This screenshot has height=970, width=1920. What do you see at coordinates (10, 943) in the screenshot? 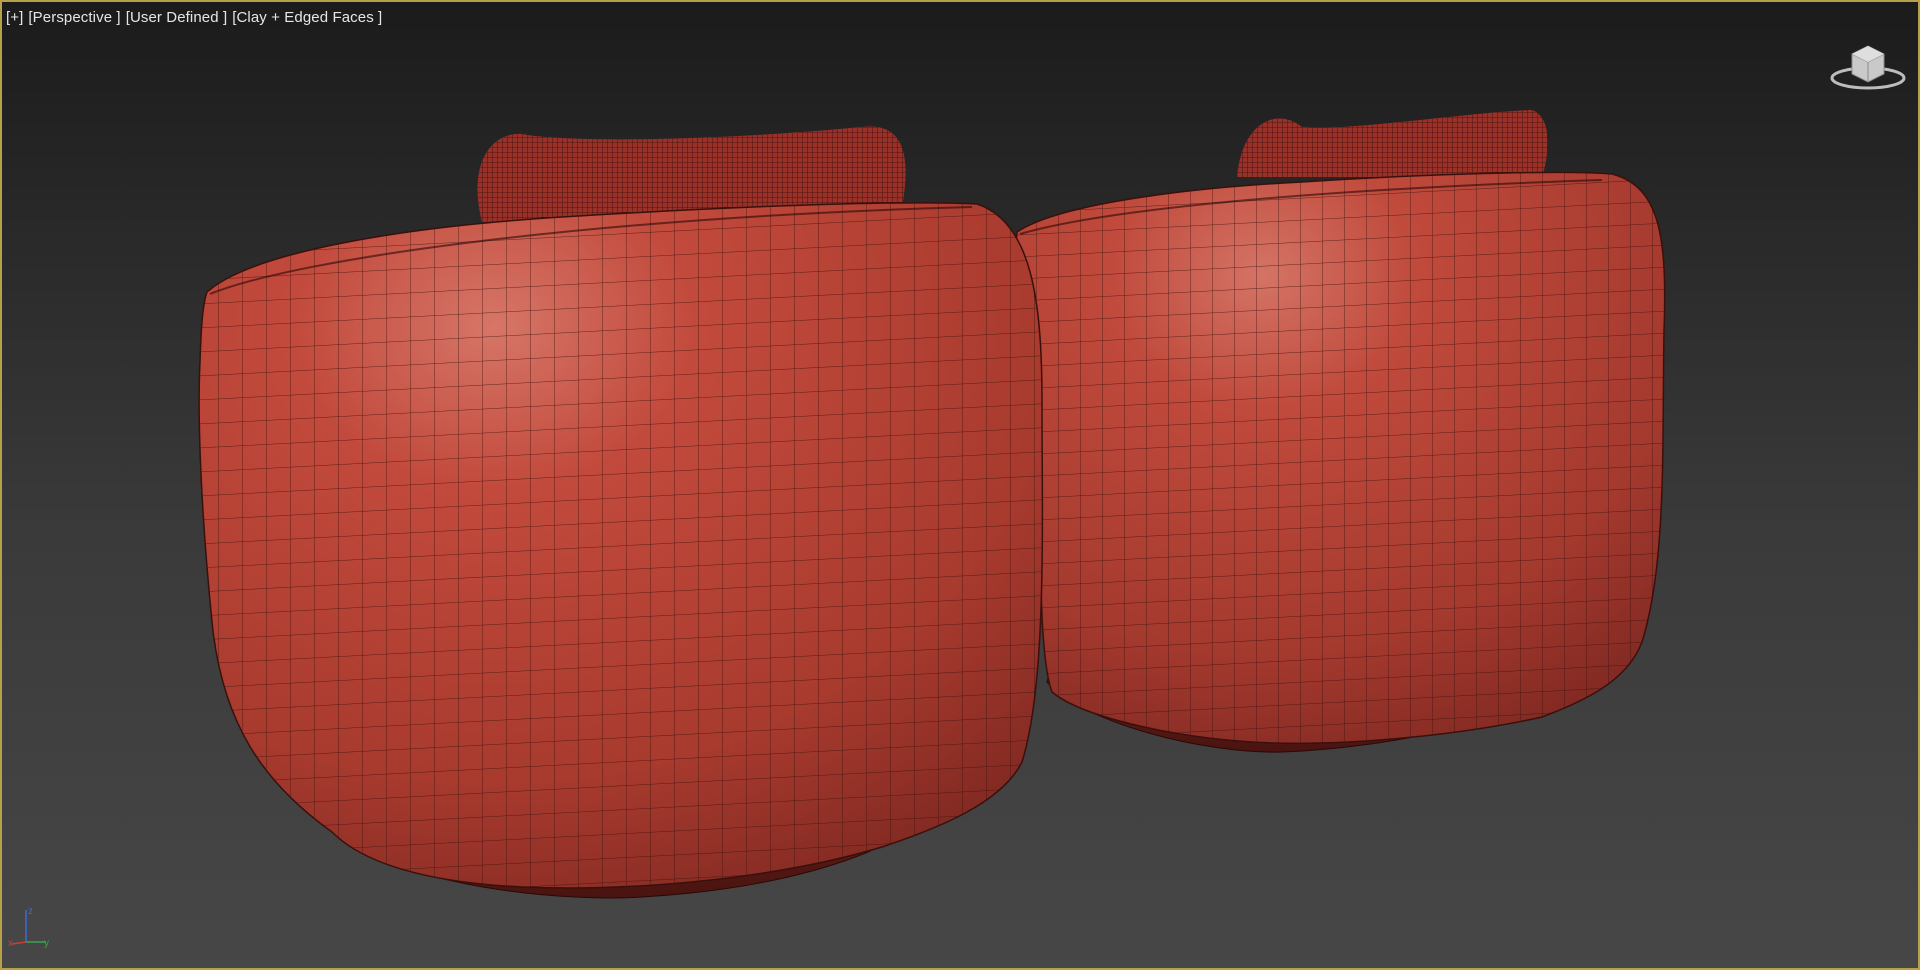
I see `axis-x-label: x` at bounding box center [10, 943].